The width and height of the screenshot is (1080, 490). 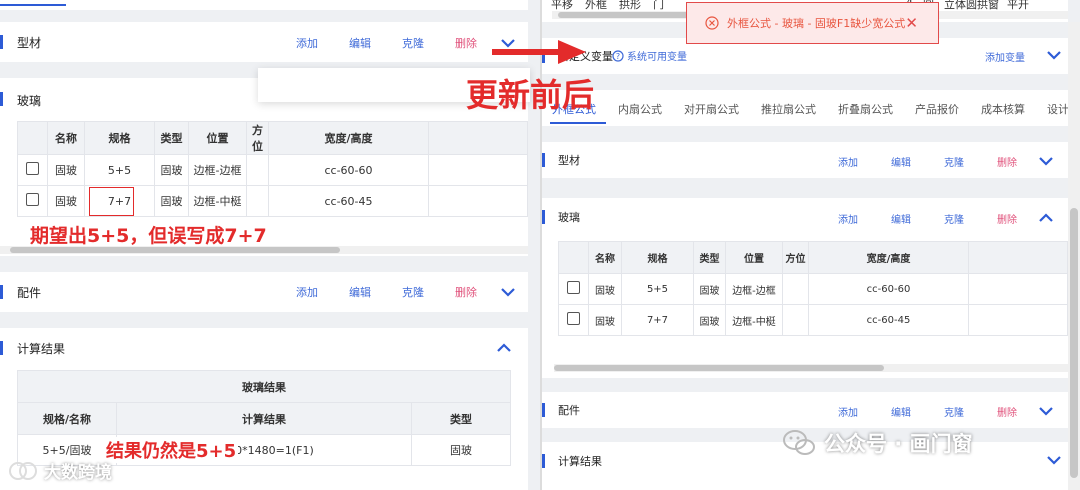 What do you see at coordinates (1003, 109) in the screenshot?
I see `tab-cost: 成本核算` at bounding box center [1003, 109].